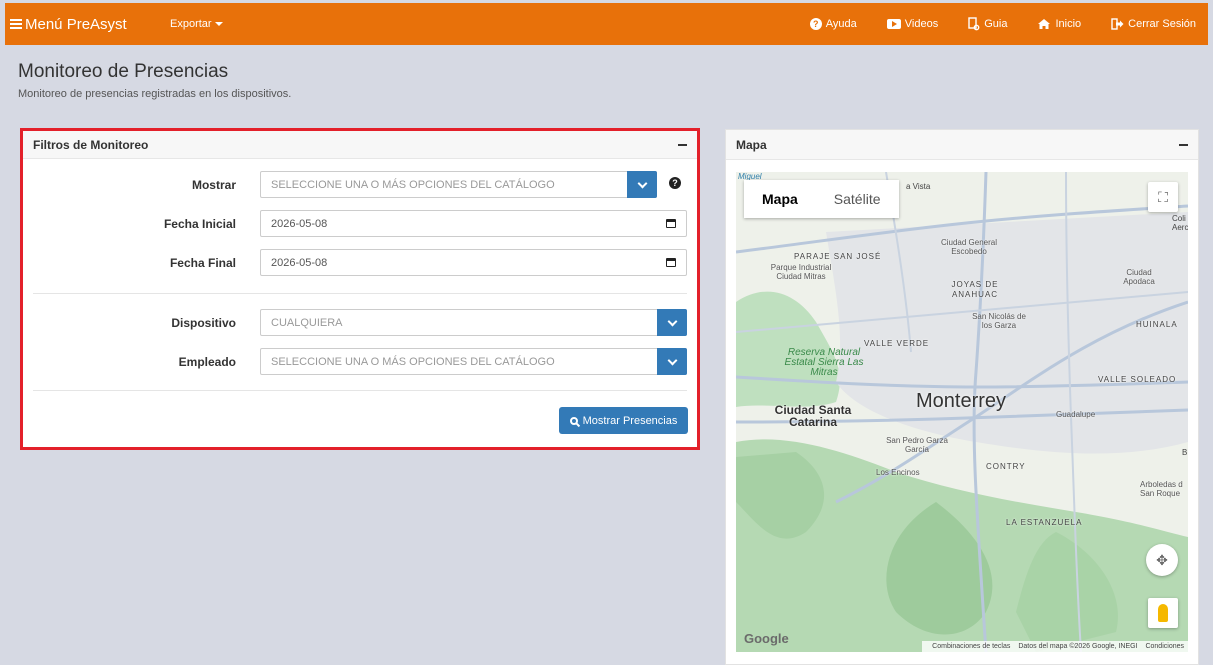 The image size is (1213, 665). I want to click on end-date-label: Fecha Final, so click(202, 263).